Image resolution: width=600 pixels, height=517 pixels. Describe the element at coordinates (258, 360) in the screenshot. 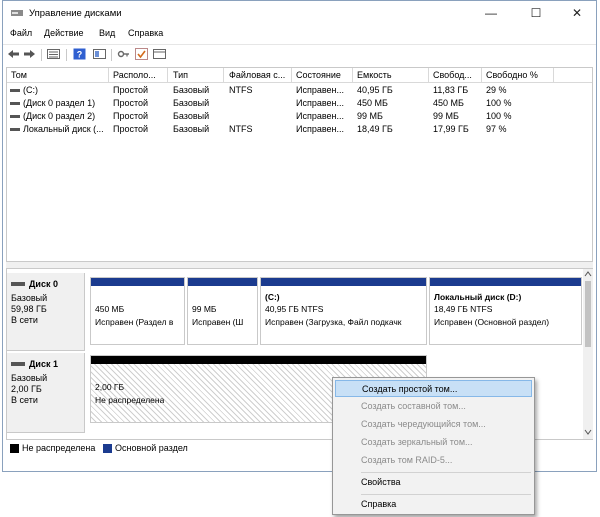

I see `unallocated-bar` at that location.